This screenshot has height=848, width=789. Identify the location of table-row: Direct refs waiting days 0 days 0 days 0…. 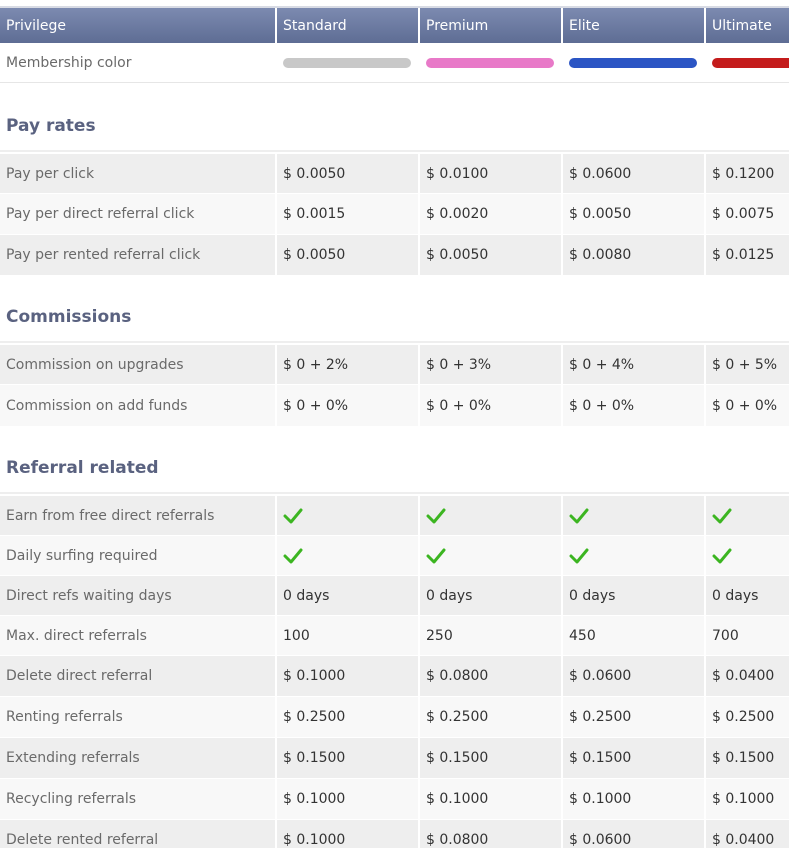
(394, 595).